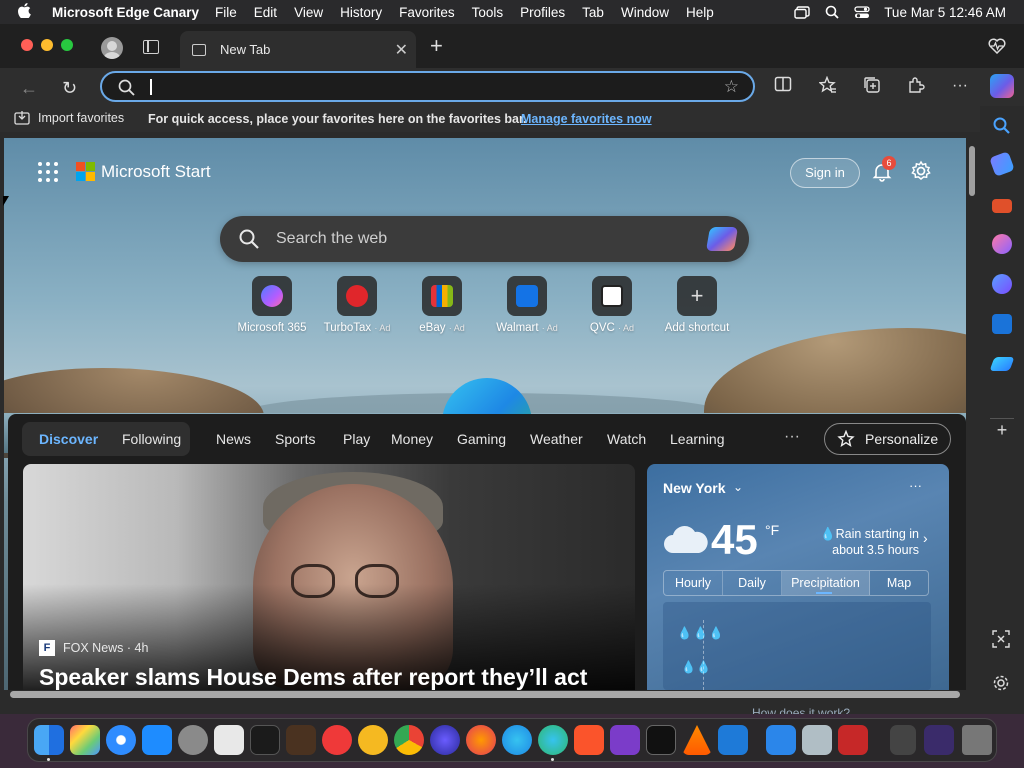  What do you see at coordinates (697, 305) in the screenshot?
I see `add-shortcut-button: + Add shortcut` at bounding box center [697, 305].